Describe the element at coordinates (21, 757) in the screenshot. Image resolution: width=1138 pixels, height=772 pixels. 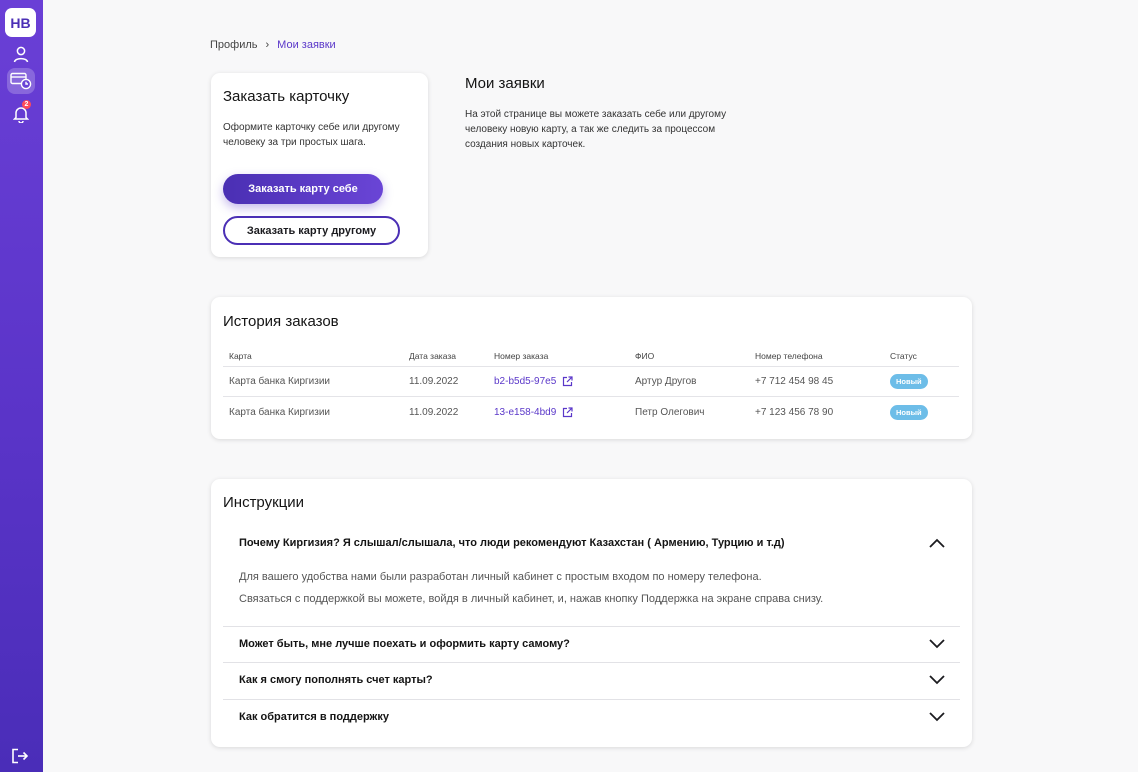
I see `logout-icon` at that location.